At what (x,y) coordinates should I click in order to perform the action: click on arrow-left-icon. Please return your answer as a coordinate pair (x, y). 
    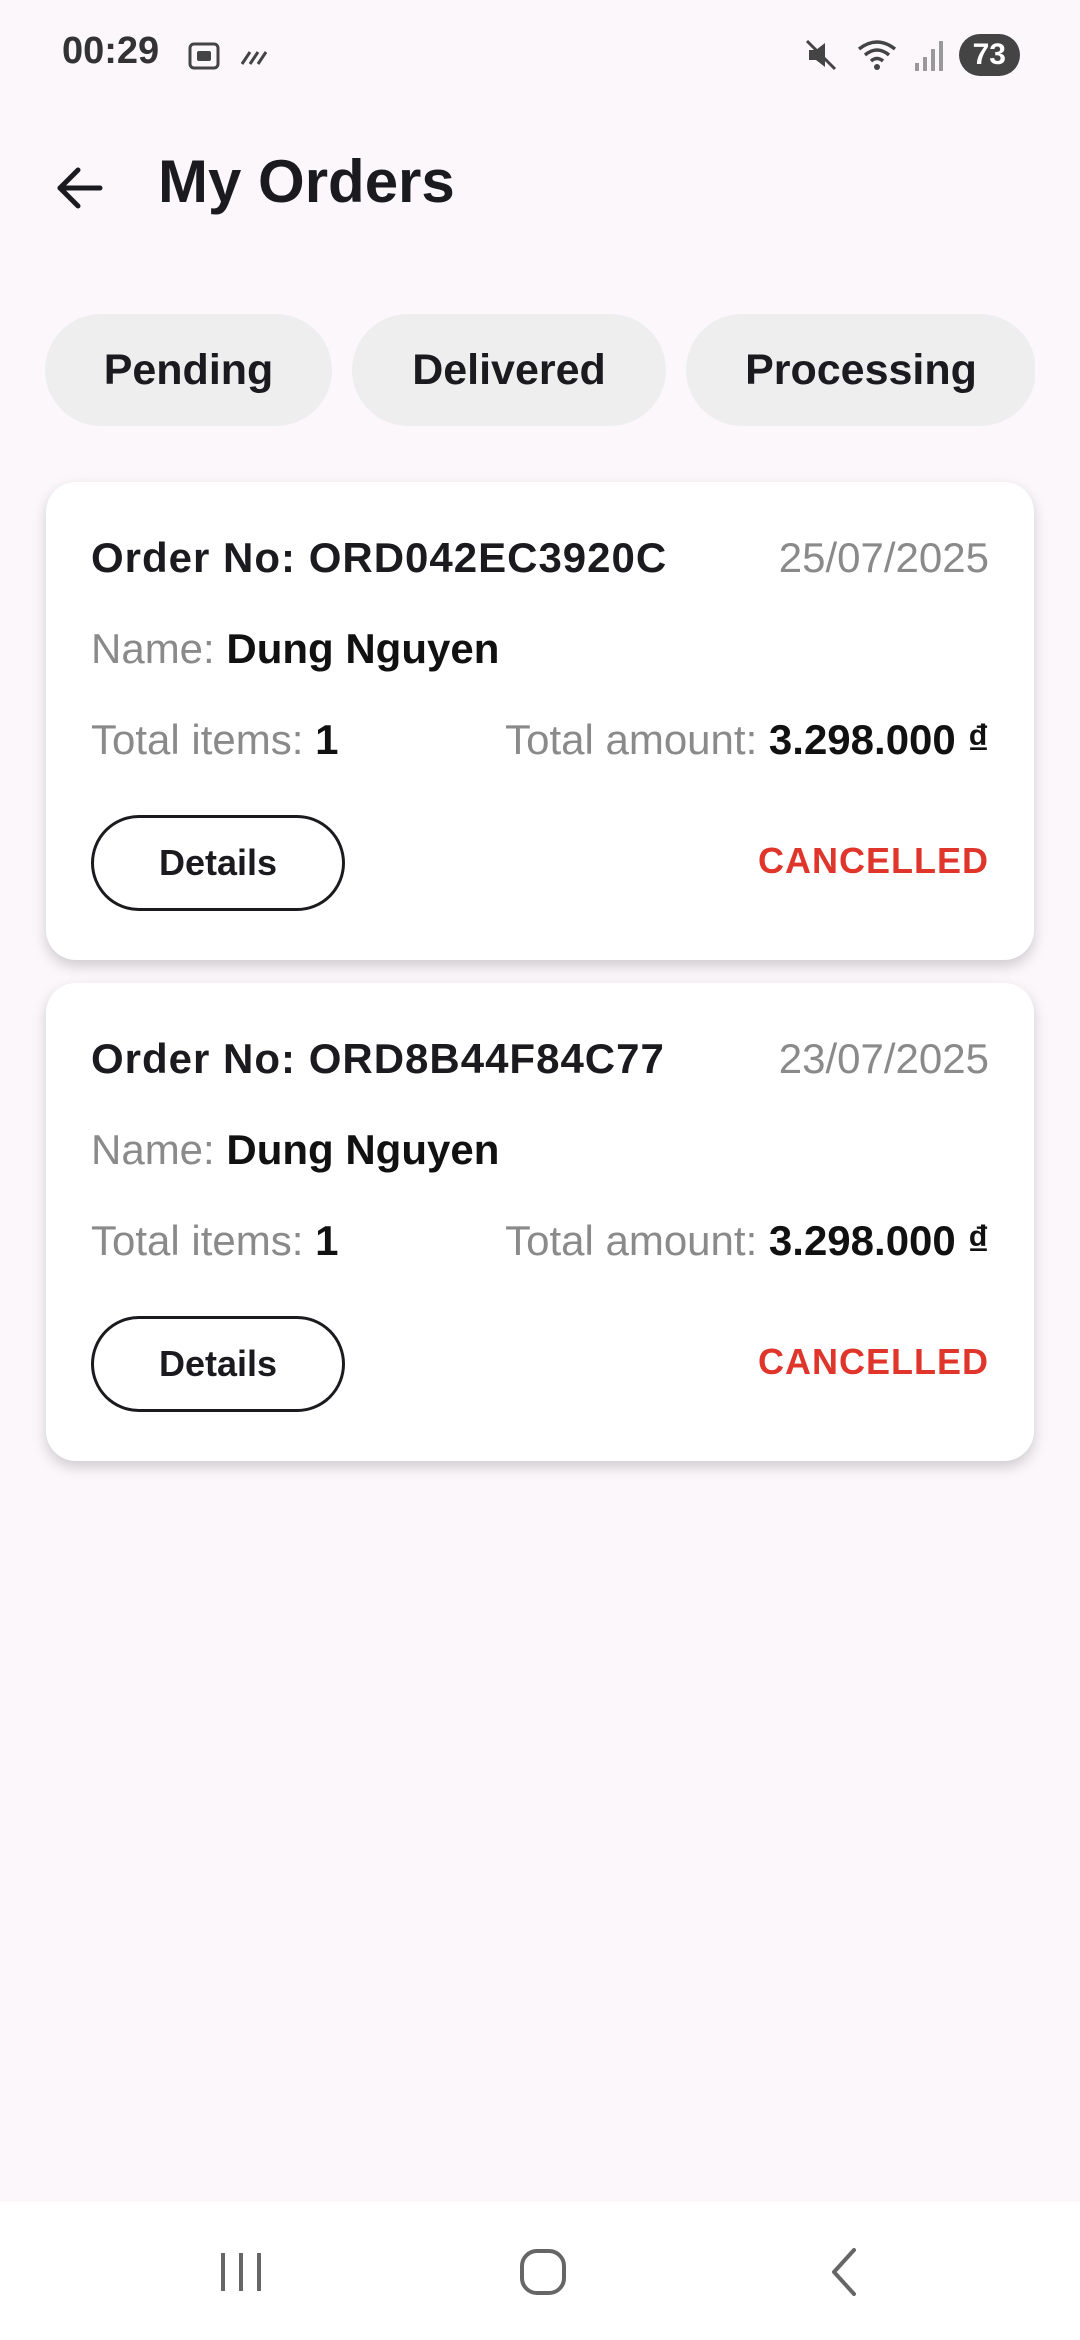
    Looking at the image, I should click on (80, 188).